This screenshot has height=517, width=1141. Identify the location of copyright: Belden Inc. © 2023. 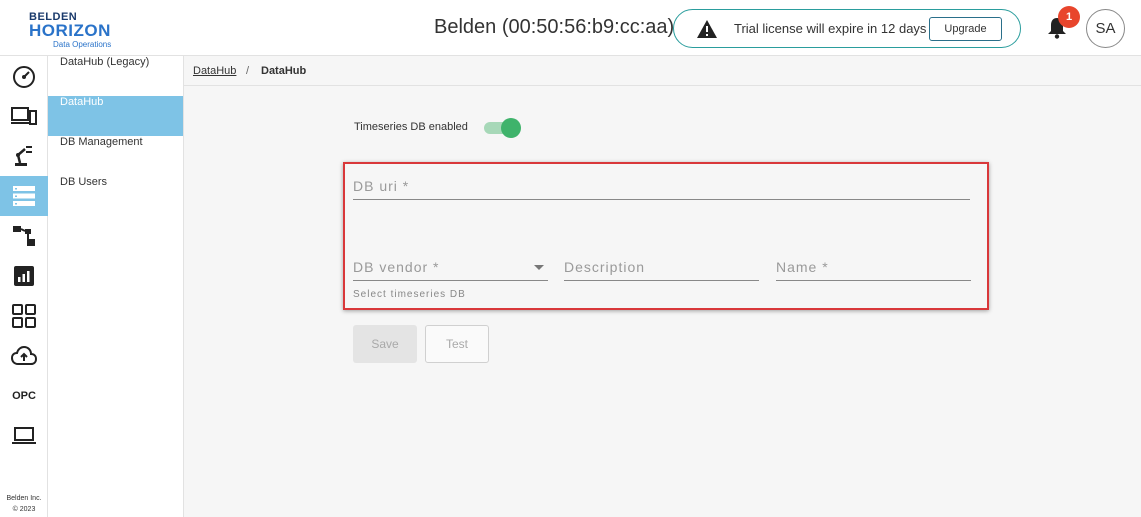
(24, 504).